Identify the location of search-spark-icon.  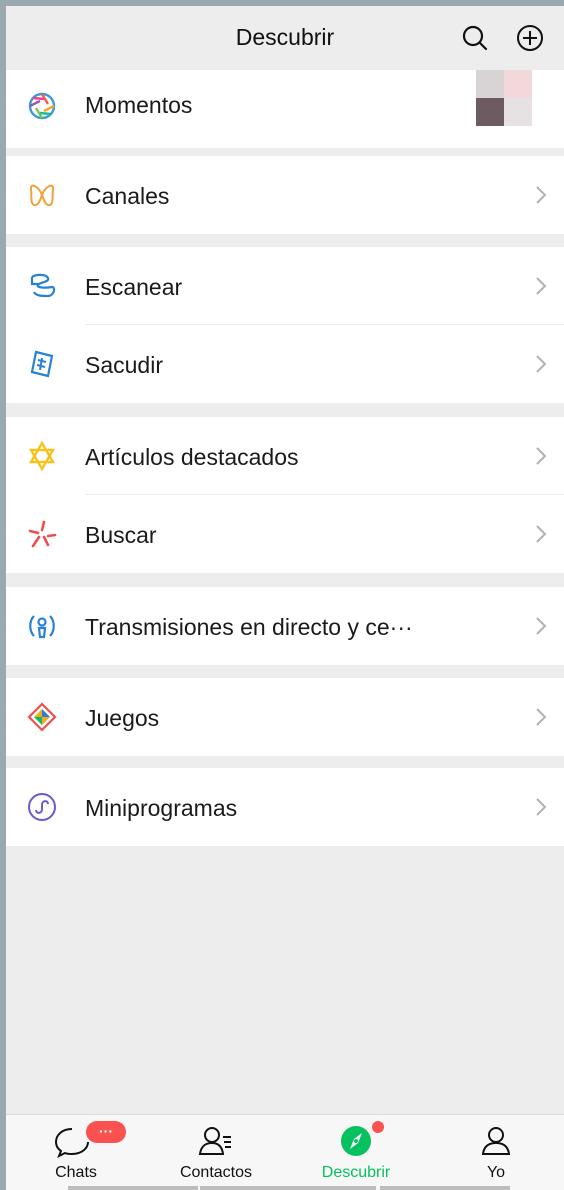
(42, 534).